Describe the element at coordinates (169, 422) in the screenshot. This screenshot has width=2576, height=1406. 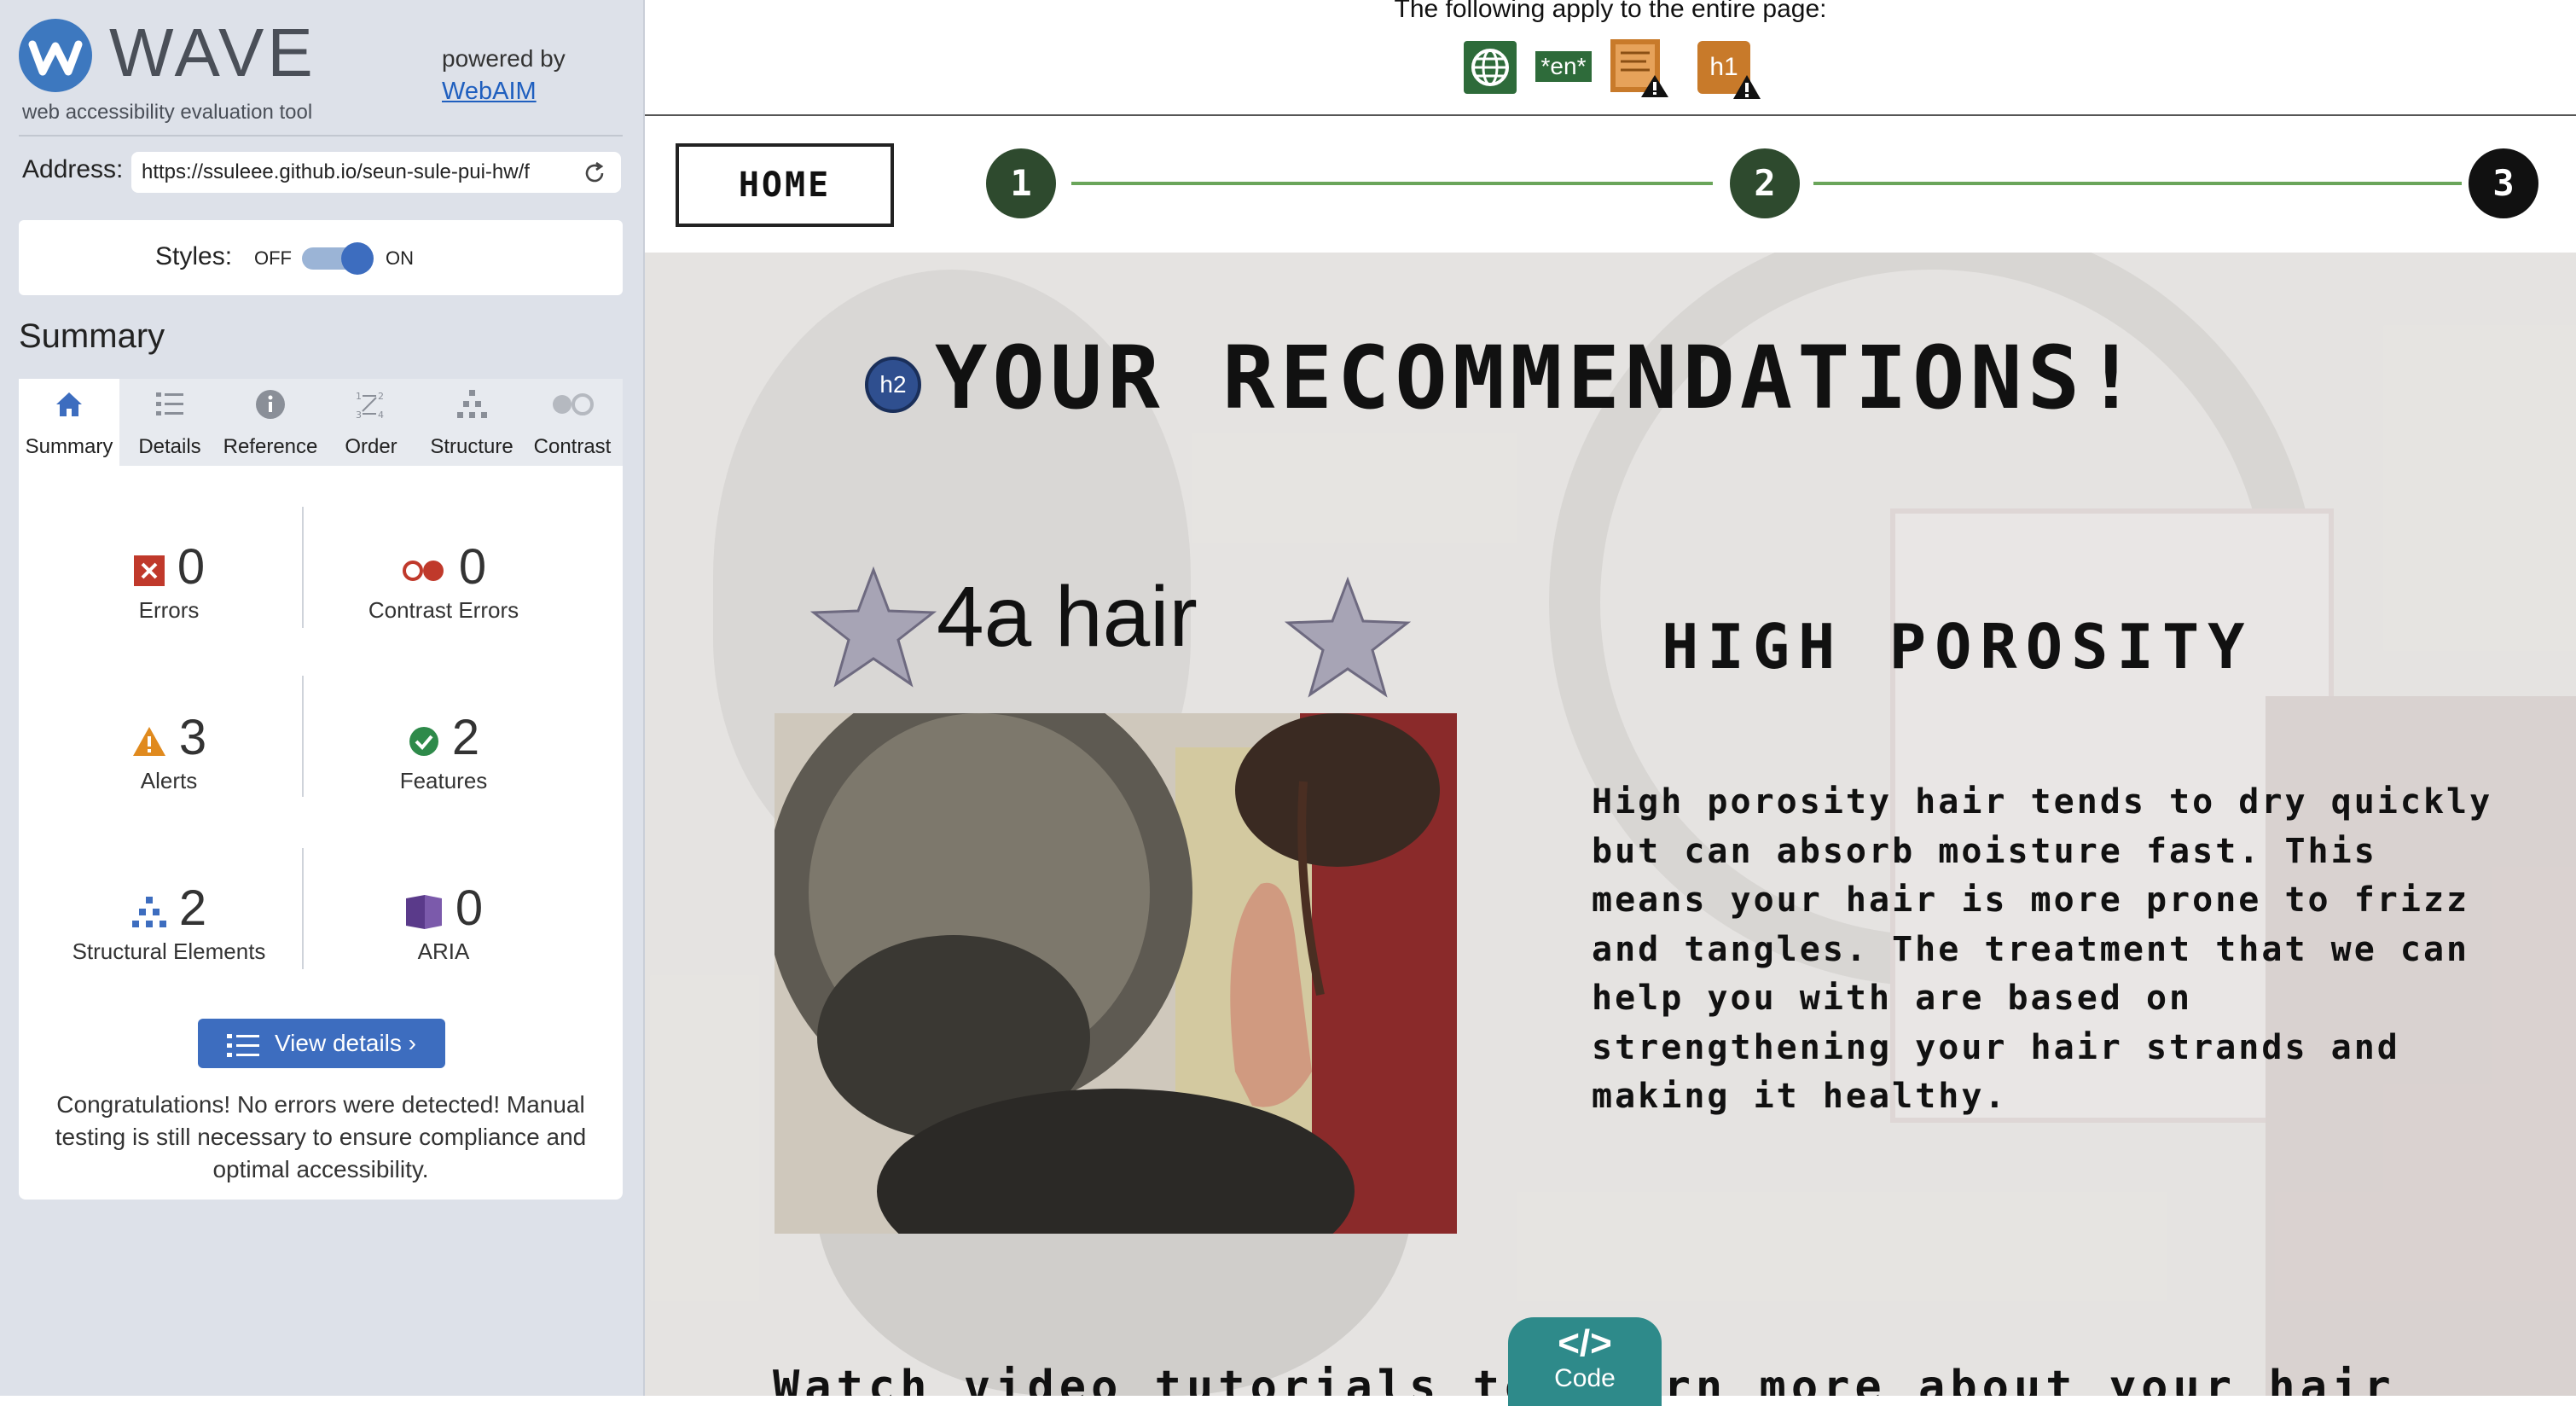
I see `tab-details: Details` at that location.